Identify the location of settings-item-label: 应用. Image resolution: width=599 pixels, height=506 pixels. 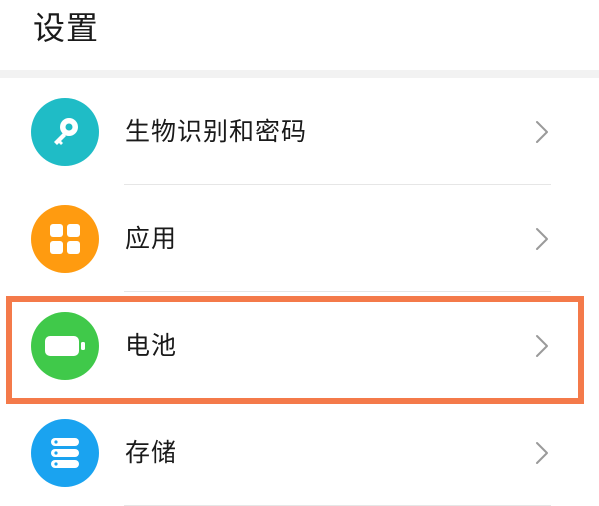
(151, 238).